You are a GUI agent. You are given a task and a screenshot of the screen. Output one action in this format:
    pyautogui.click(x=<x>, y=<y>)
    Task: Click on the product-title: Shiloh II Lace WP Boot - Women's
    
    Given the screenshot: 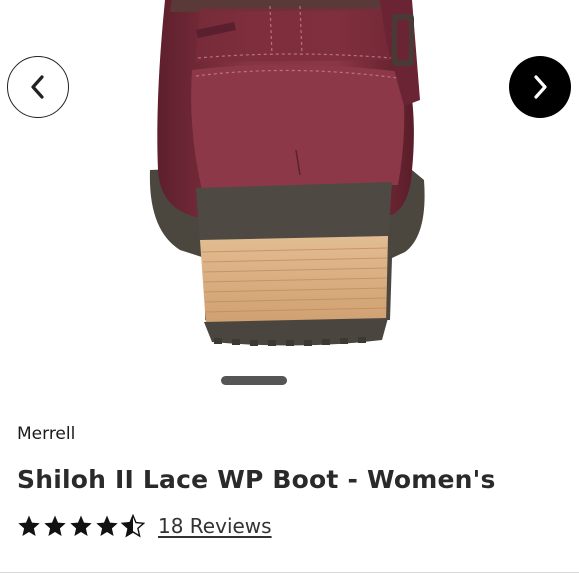 What is the action you would take?
    pyautogui.click(x=256, y=479)
    